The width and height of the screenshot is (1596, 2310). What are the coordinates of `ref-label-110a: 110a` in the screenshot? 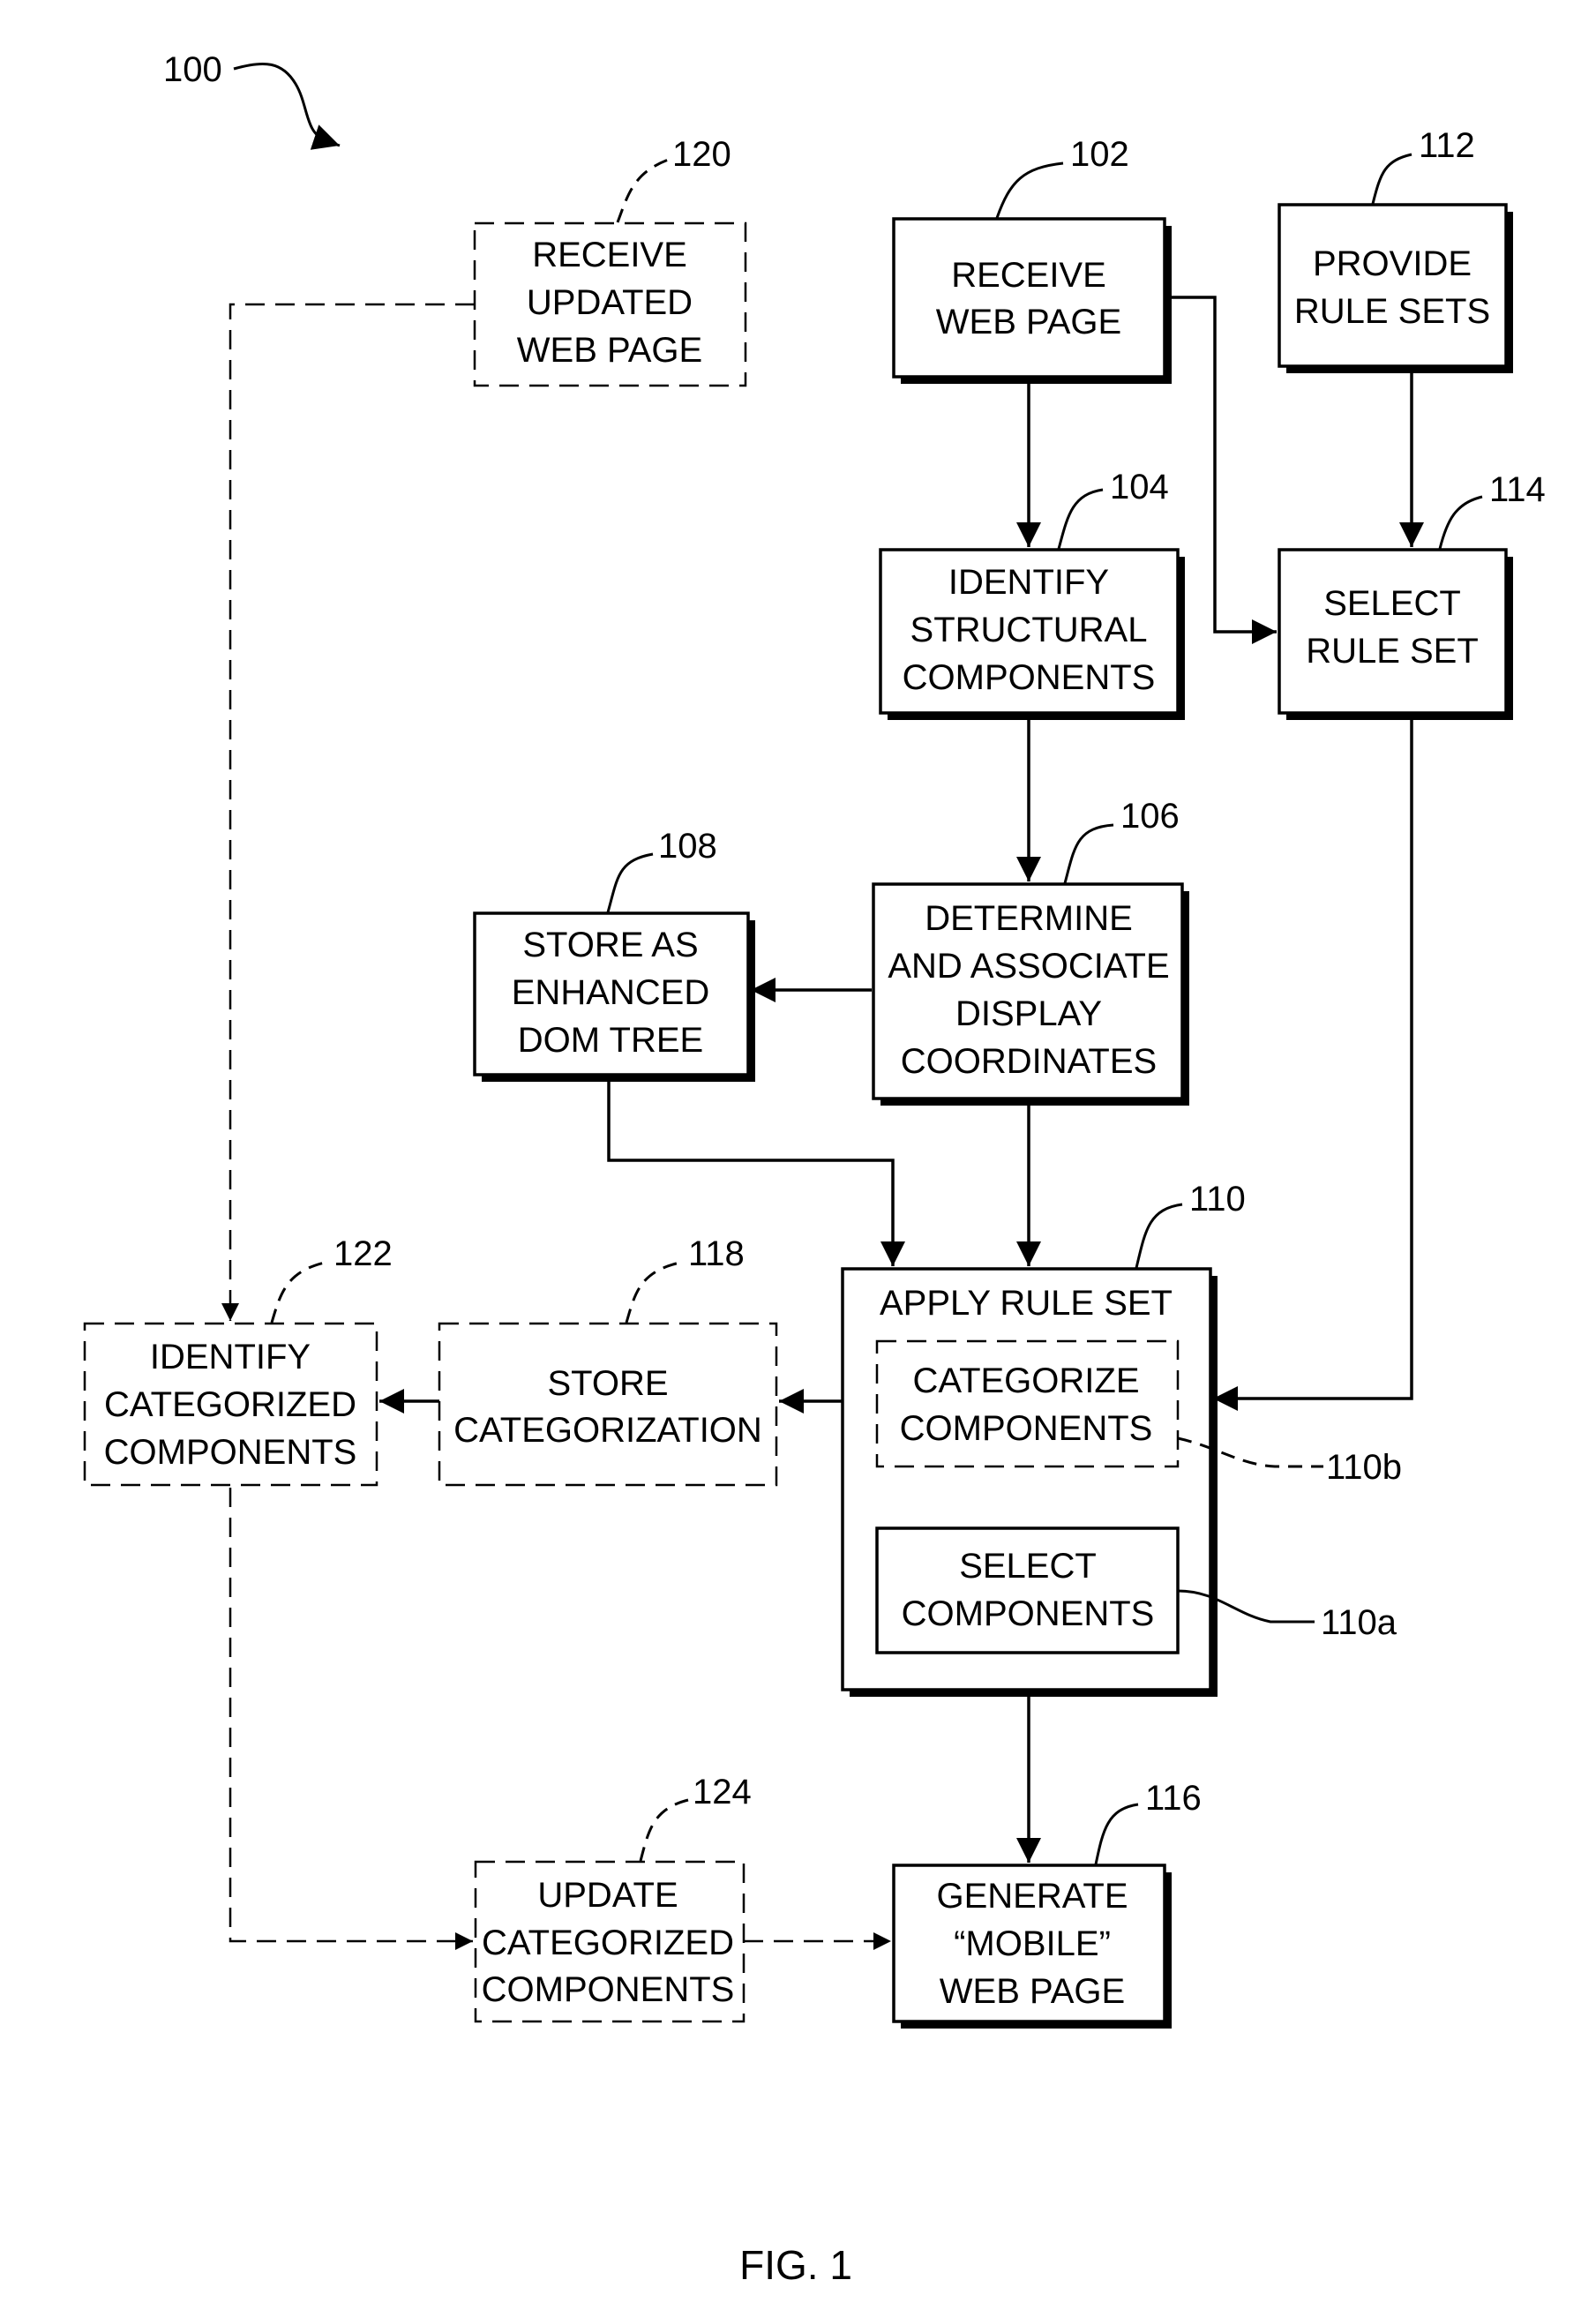 It's located at (1359, 1622).